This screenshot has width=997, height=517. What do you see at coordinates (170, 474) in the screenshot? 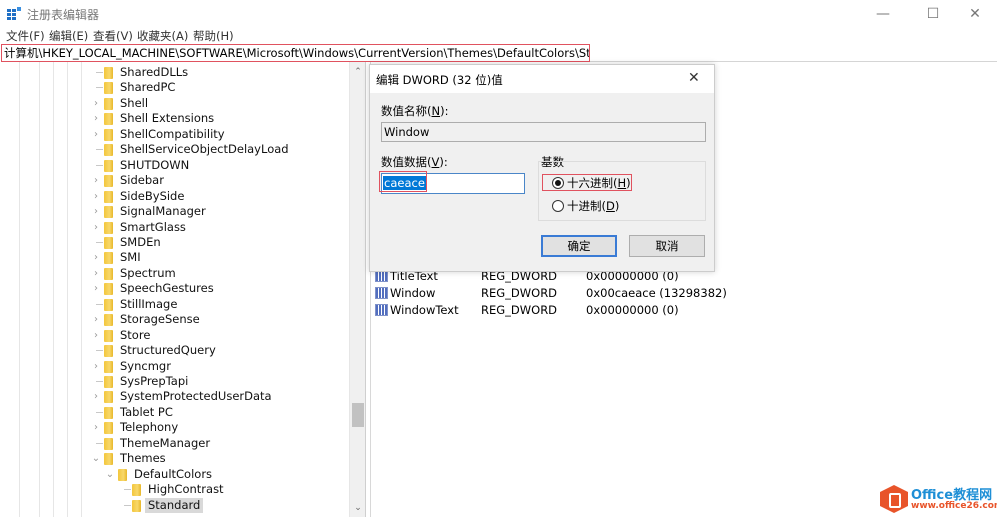
I see `tree-item: ⌄ DefaultColors` at bounding box center [170, 474].